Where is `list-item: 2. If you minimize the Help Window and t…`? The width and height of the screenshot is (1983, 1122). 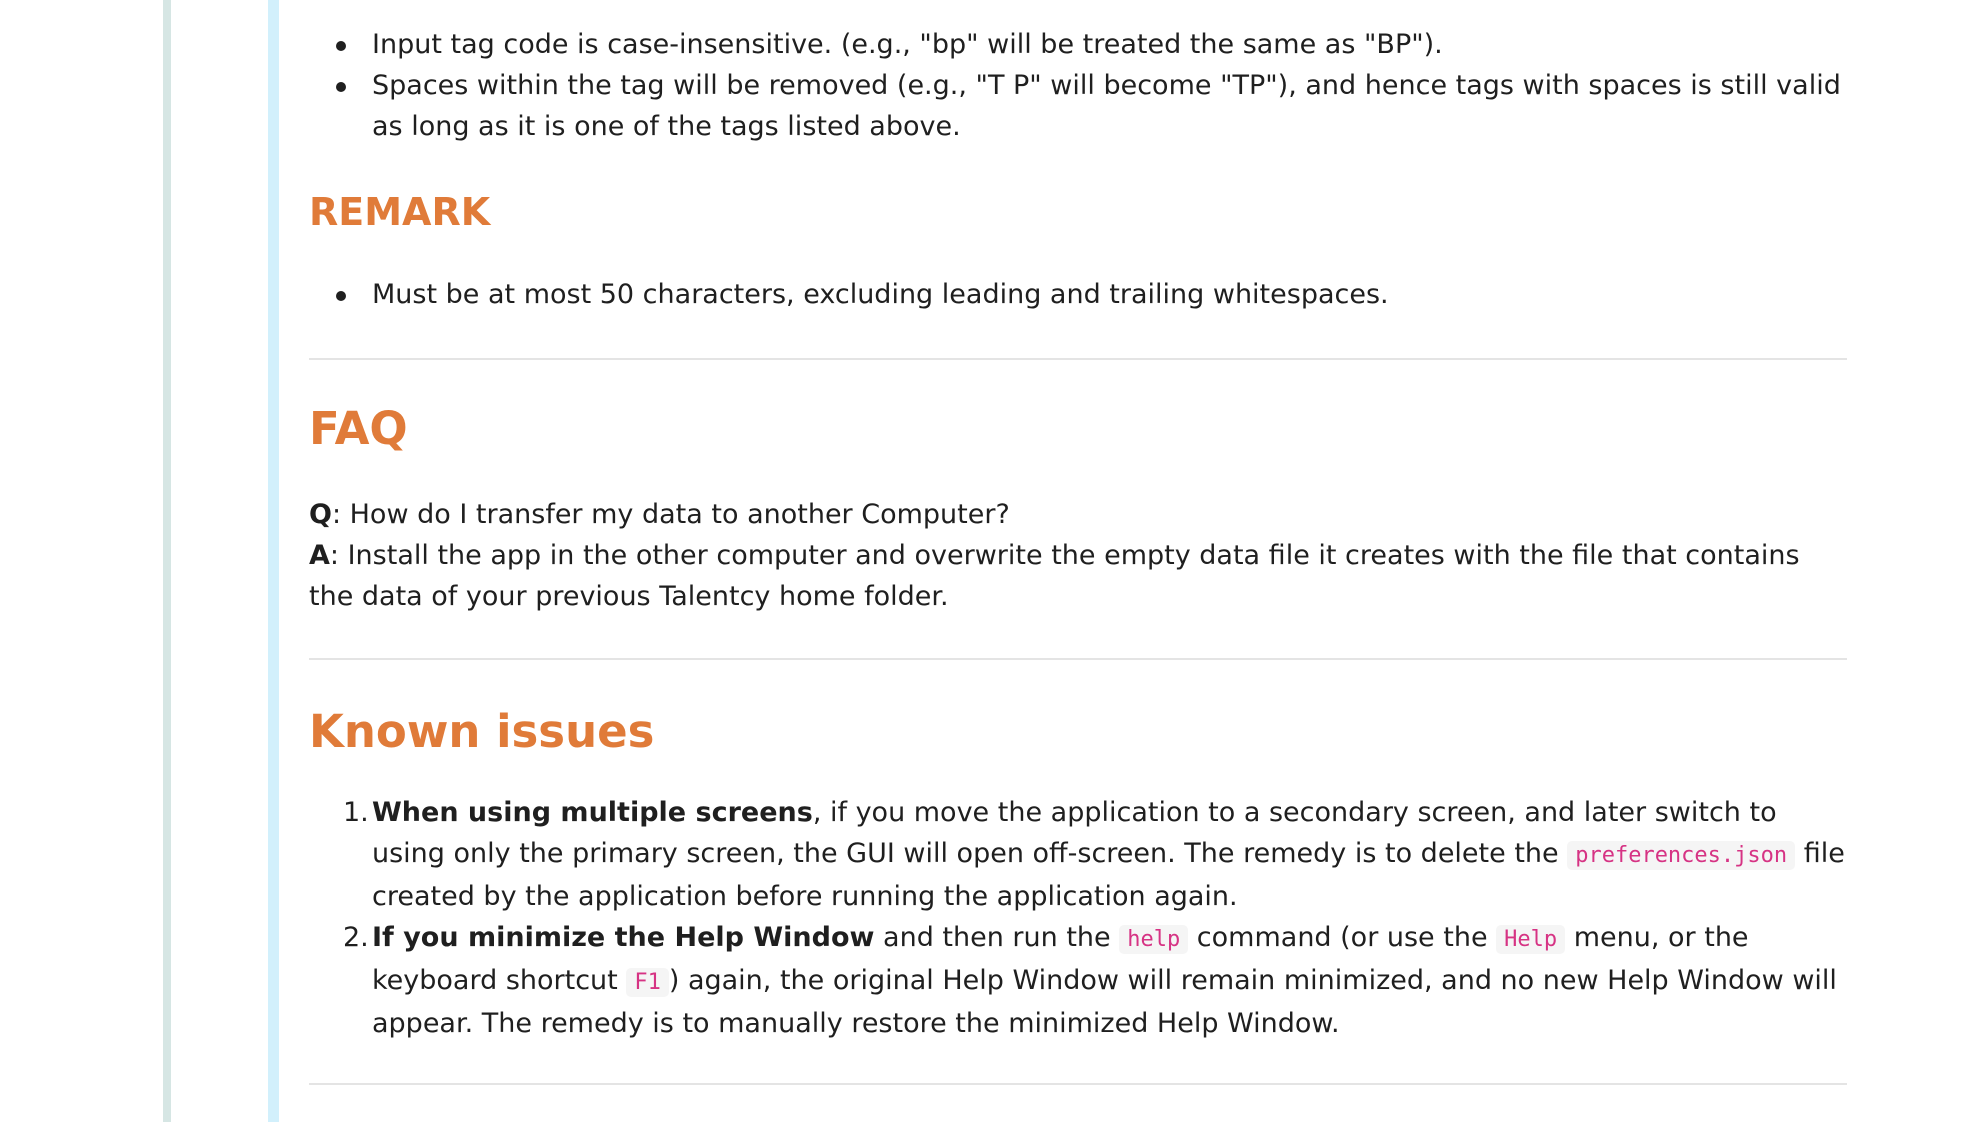
list-item: 2. If you minimize the Help Window and t… is located at coordinates (1078, 980).